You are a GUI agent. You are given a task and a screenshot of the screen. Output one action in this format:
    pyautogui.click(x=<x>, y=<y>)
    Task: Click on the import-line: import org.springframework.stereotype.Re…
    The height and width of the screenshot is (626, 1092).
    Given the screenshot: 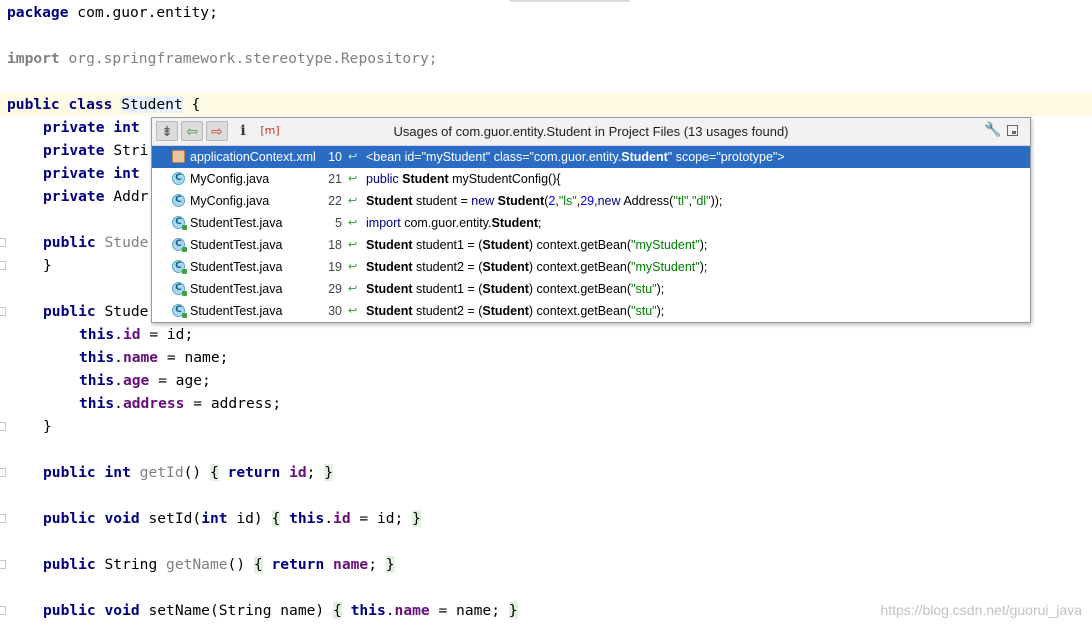 What is the action you would take?
    pyautogui.click(x=222, y=58)
    